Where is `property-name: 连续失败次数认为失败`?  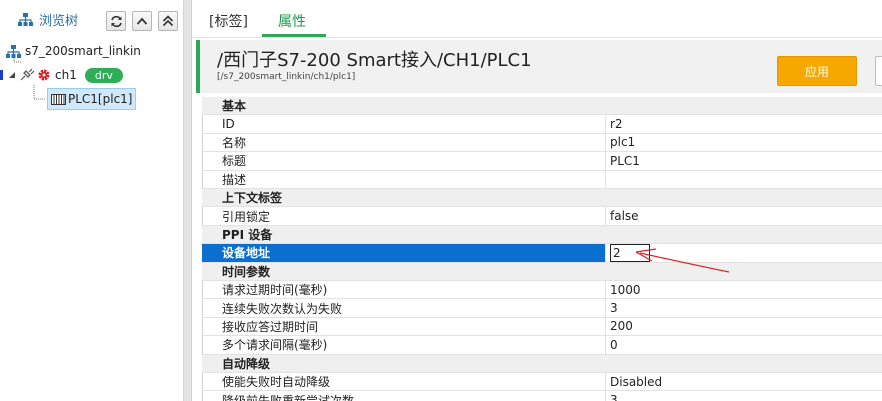
property-name: 连续失败次数认为失败 is located at coordinates (404, 308).